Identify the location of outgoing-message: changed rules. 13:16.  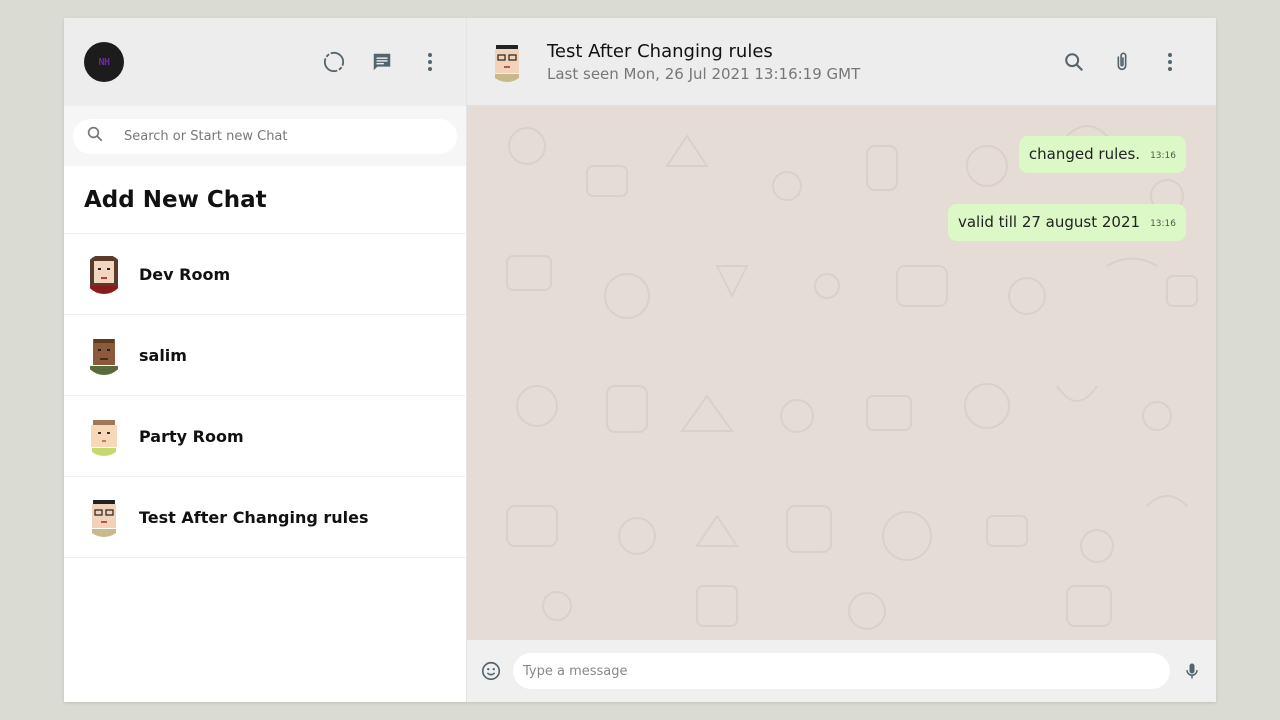
(1102, 154).